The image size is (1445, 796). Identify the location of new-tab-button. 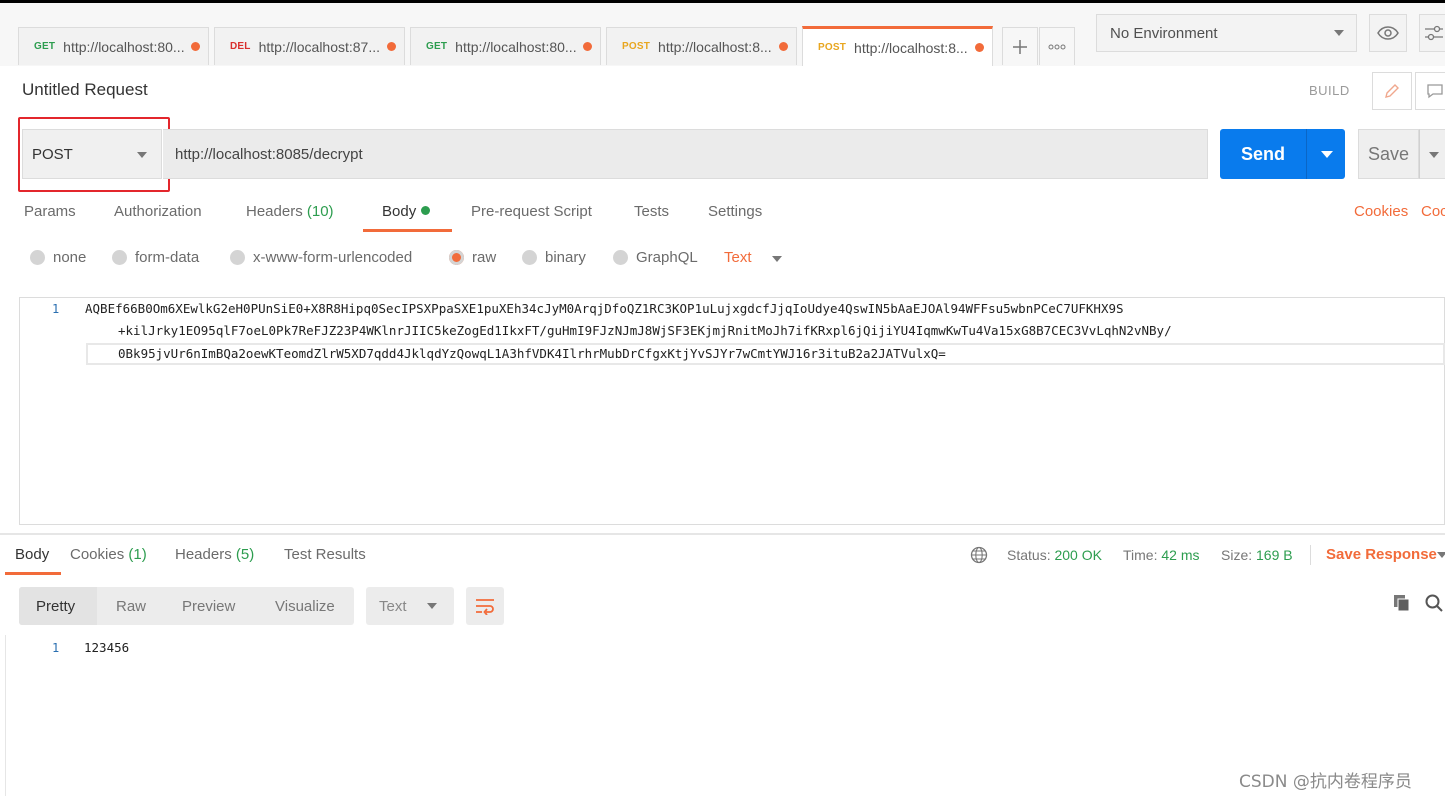
(1020, 46).